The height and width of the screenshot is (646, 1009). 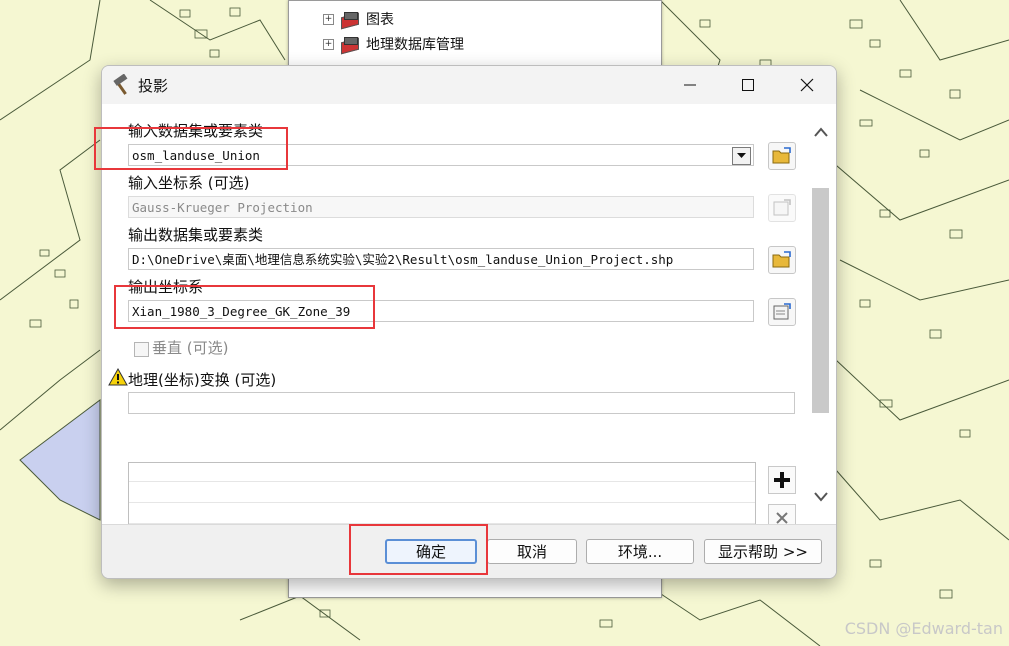 I want to click on chevron-down-icon, so click(x=741, y=155).